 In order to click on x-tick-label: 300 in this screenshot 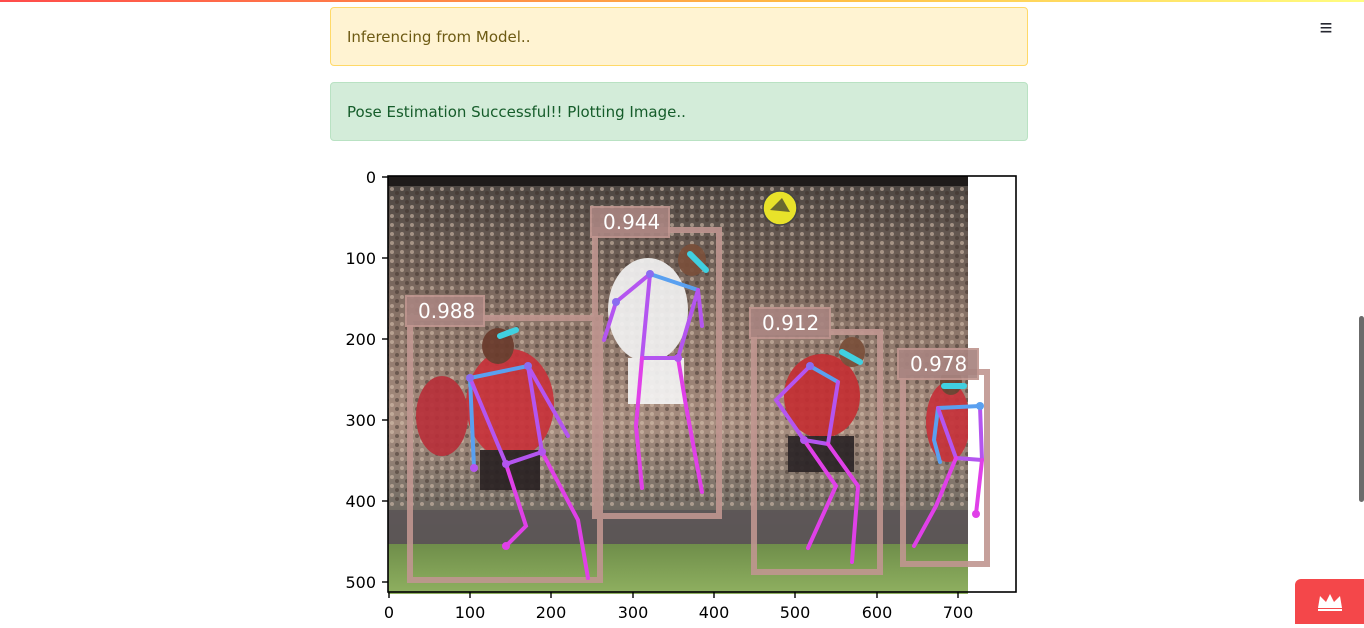, I will do `click(633, 612)`.